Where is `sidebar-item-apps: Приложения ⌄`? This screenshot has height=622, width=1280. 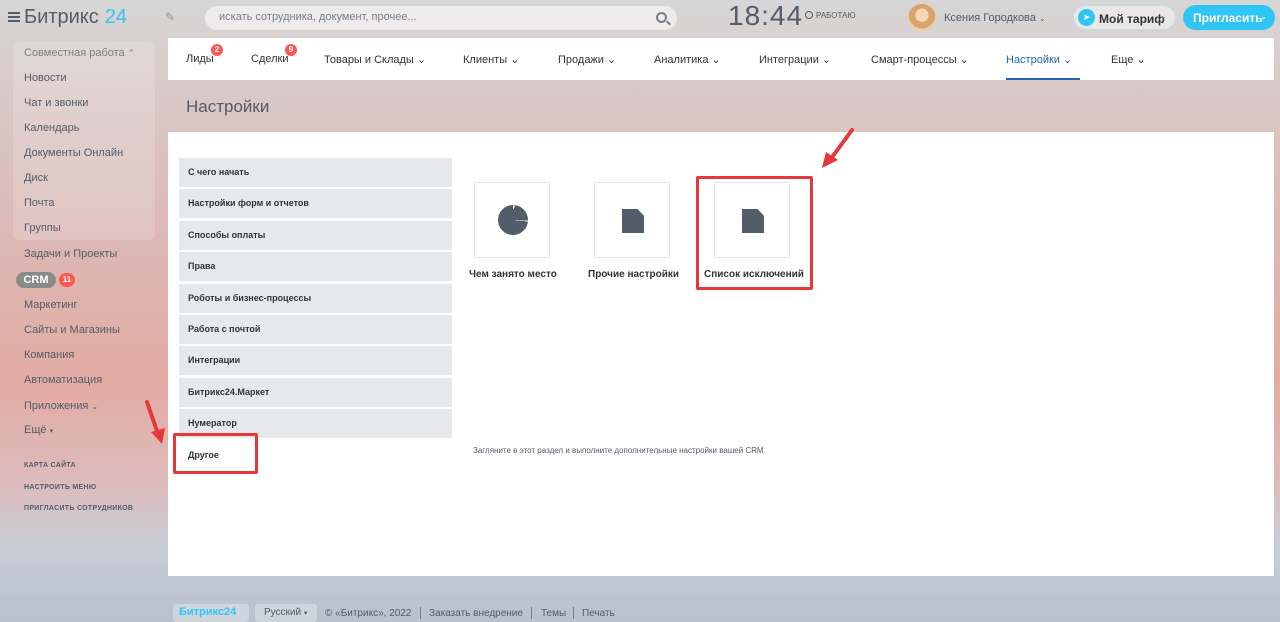 sidebar-item-apps: Приложения ⌄ is located at coordinates (61, 406).